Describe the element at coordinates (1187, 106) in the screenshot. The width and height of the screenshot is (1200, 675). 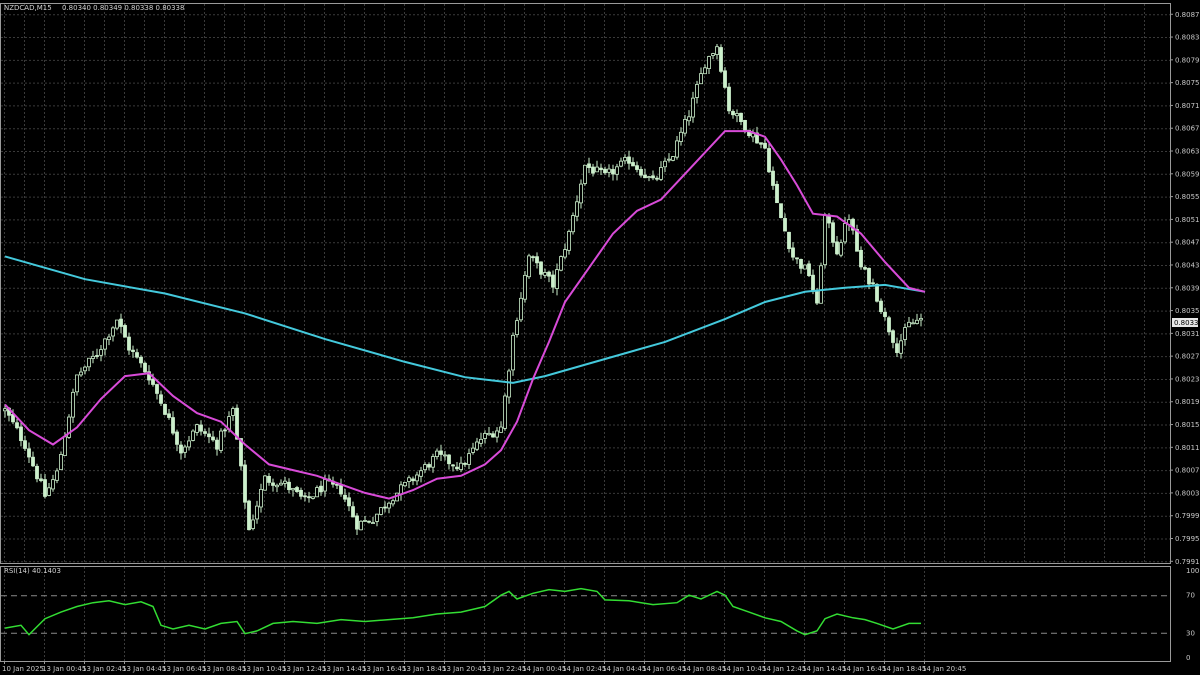
I see `price-tick-label: 0.80715` at that location.